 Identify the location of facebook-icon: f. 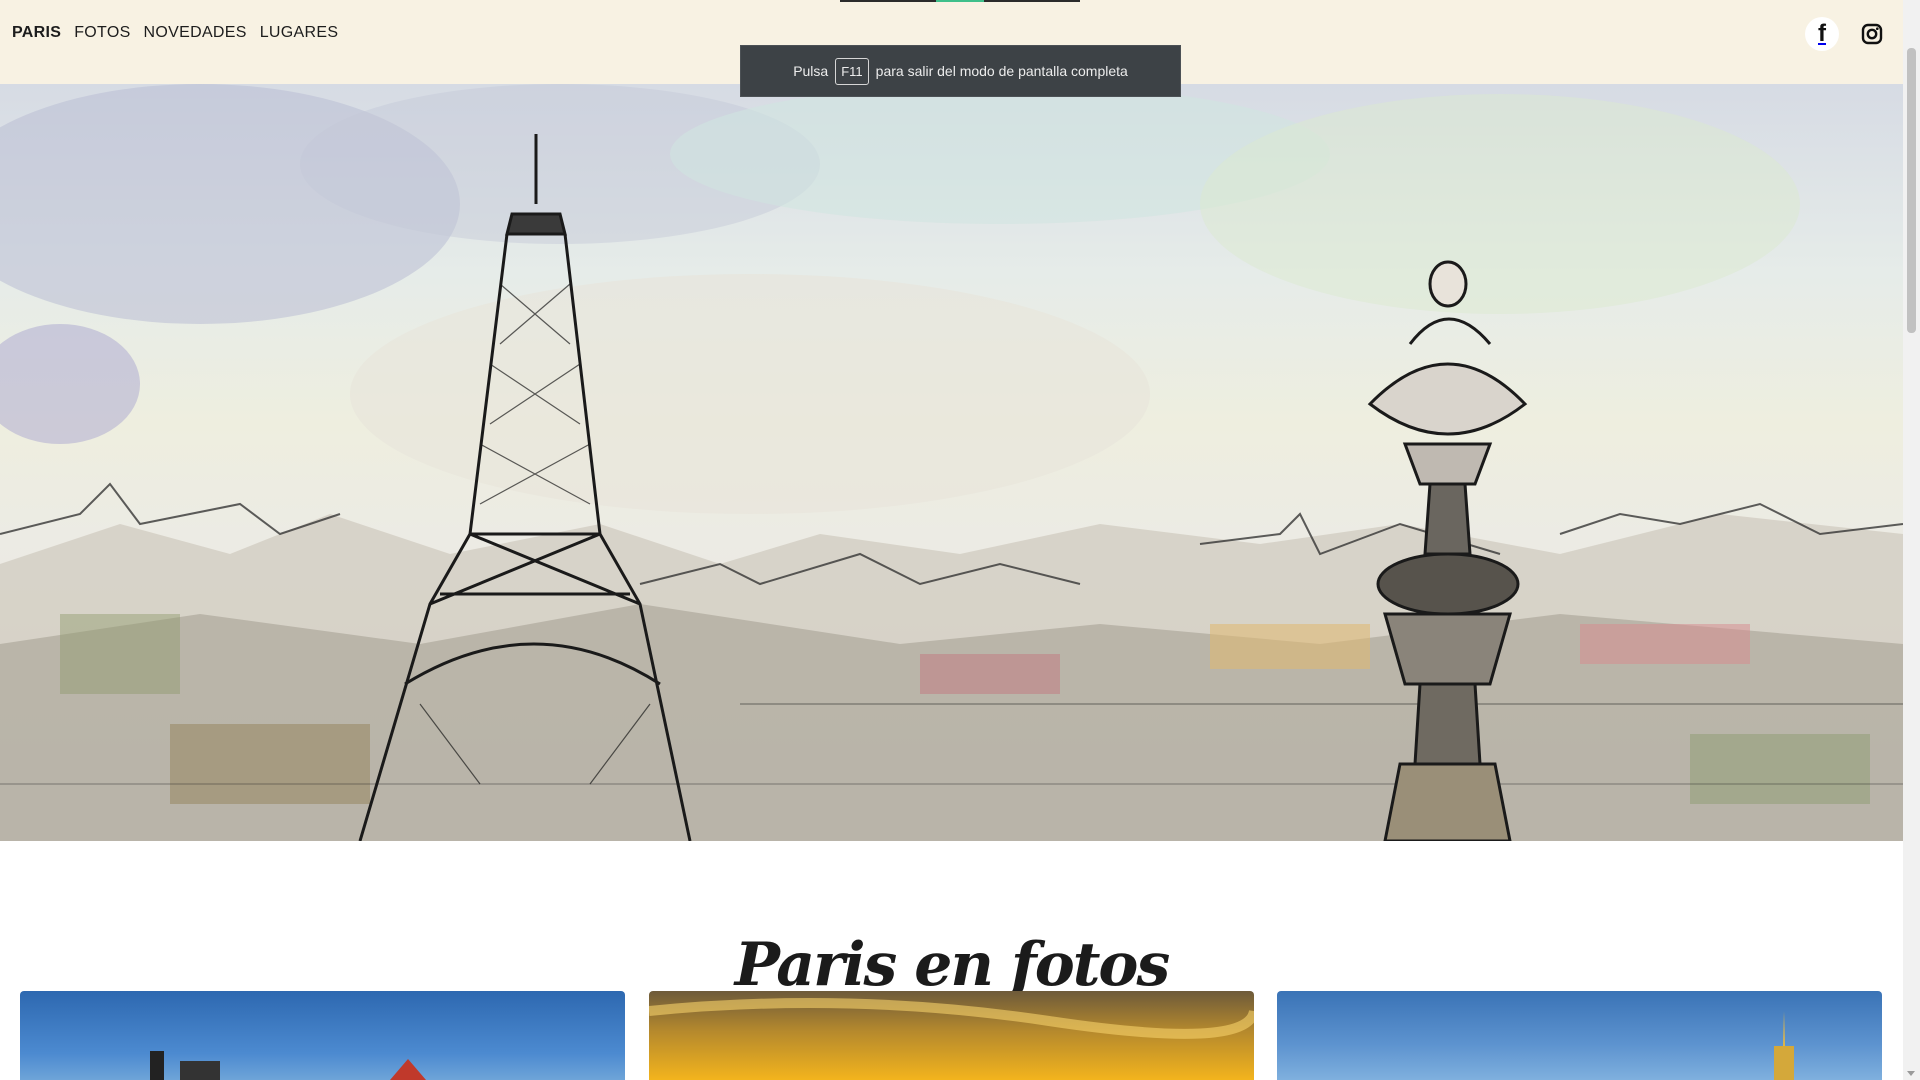
(1822, 33).